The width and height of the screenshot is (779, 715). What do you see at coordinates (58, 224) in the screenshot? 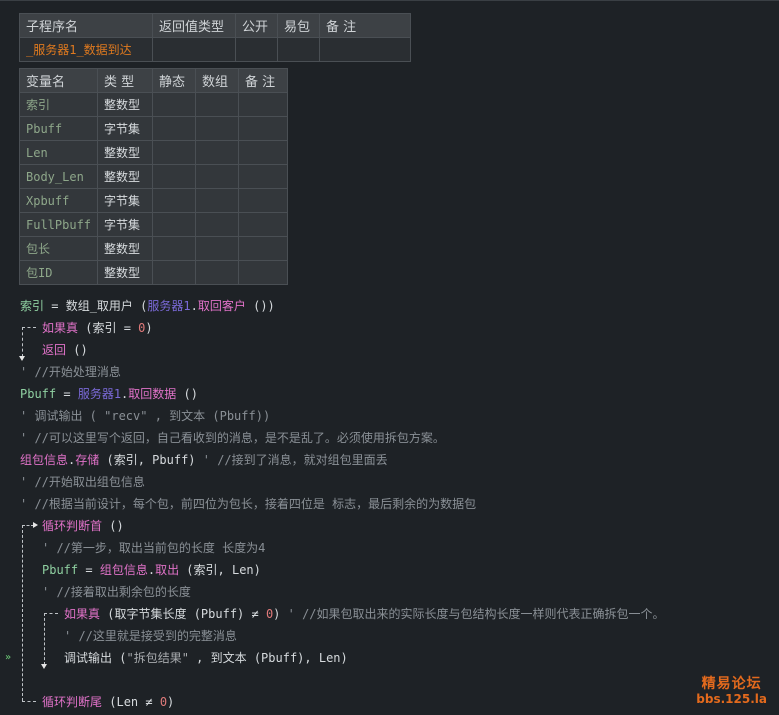
I see `variable-name-cell: FullPbuff` at bounding box center [58, 224].